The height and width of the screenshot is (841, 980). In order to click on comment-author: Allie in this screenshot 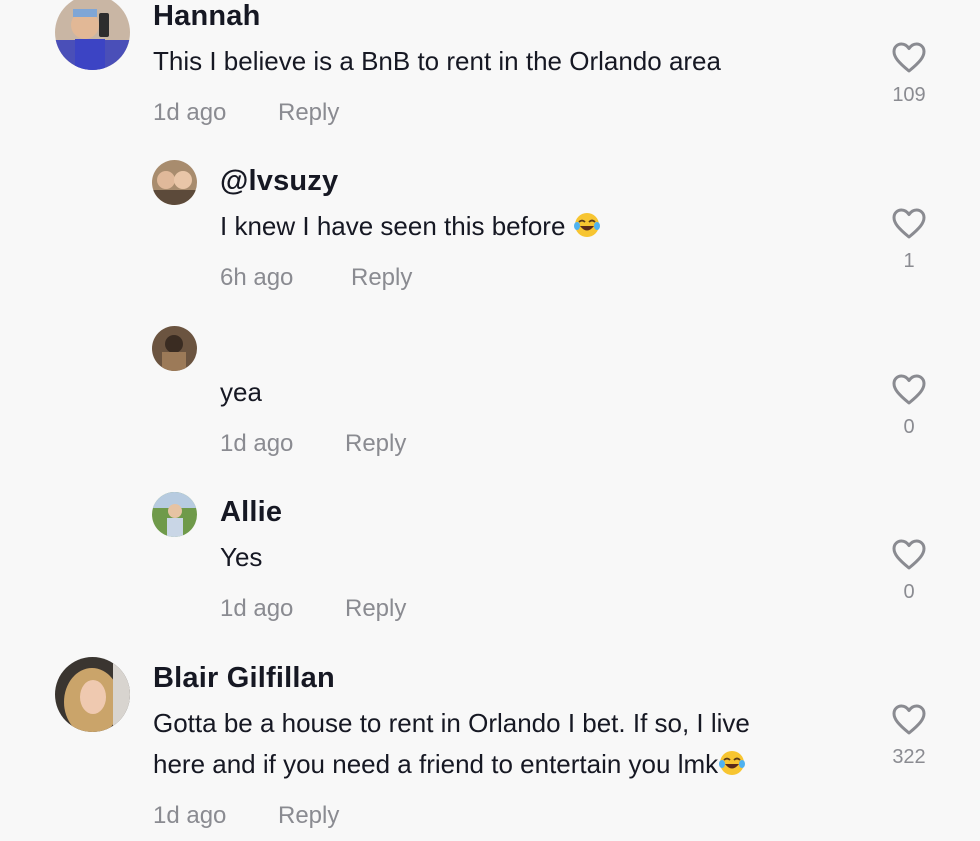, I will do `click(251, 512)`.